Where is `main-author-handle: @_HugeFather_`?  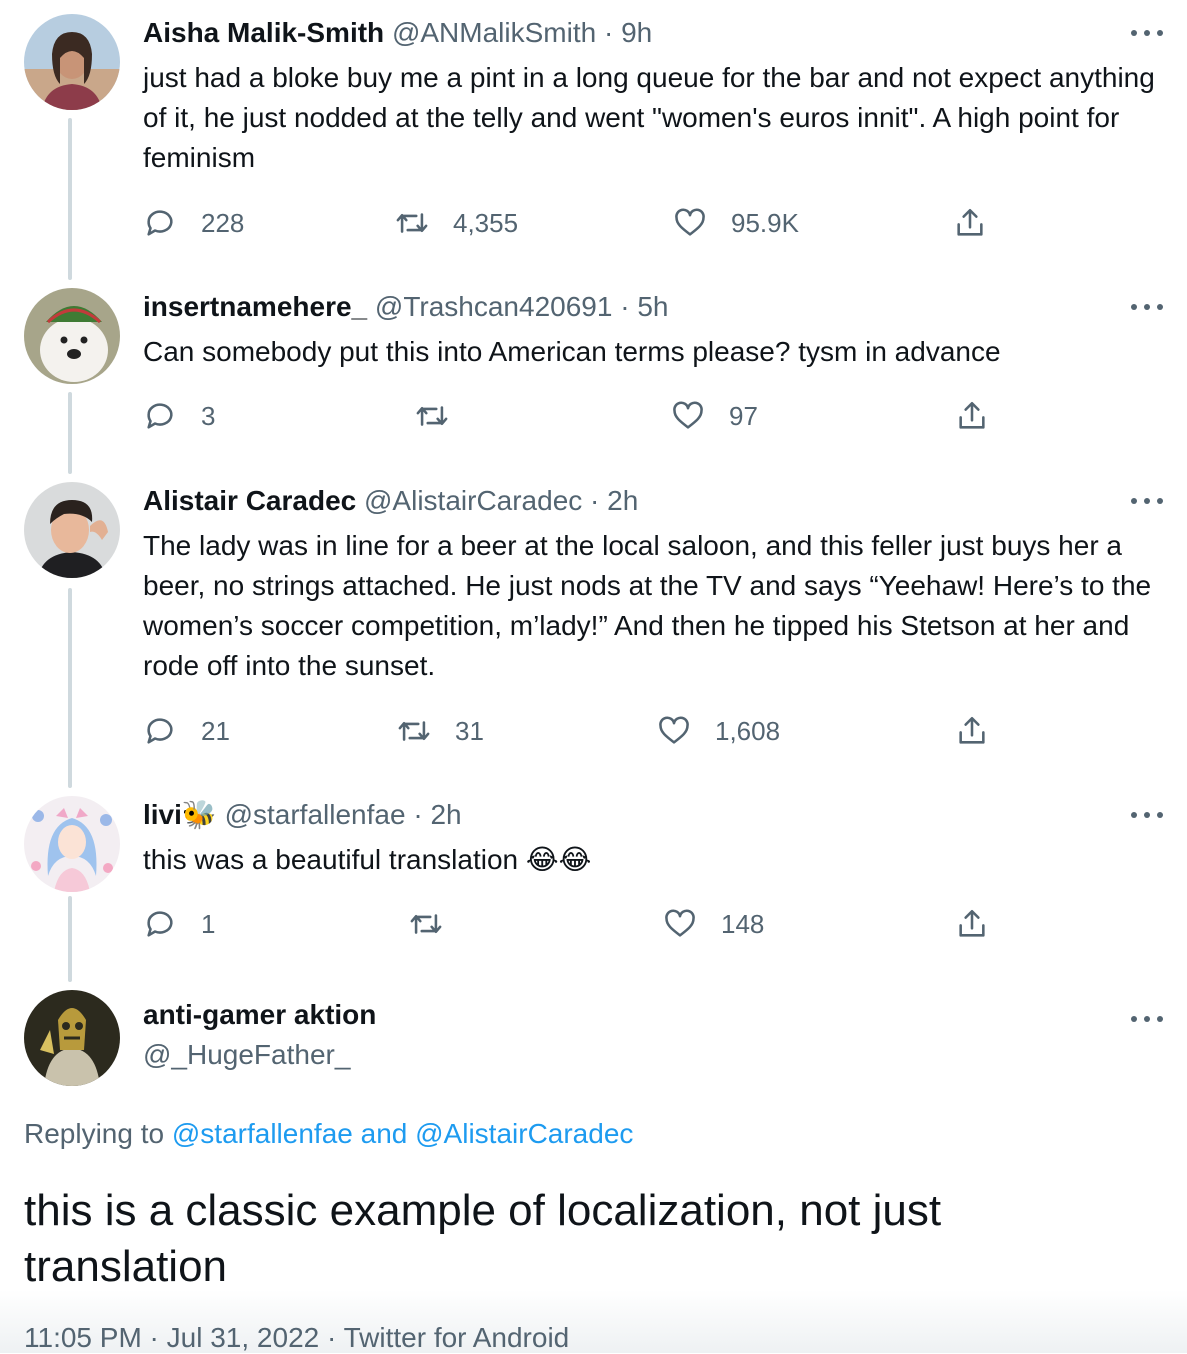 main-author-handle: @_HugeFather_ is located at coordinates (246, 1055).